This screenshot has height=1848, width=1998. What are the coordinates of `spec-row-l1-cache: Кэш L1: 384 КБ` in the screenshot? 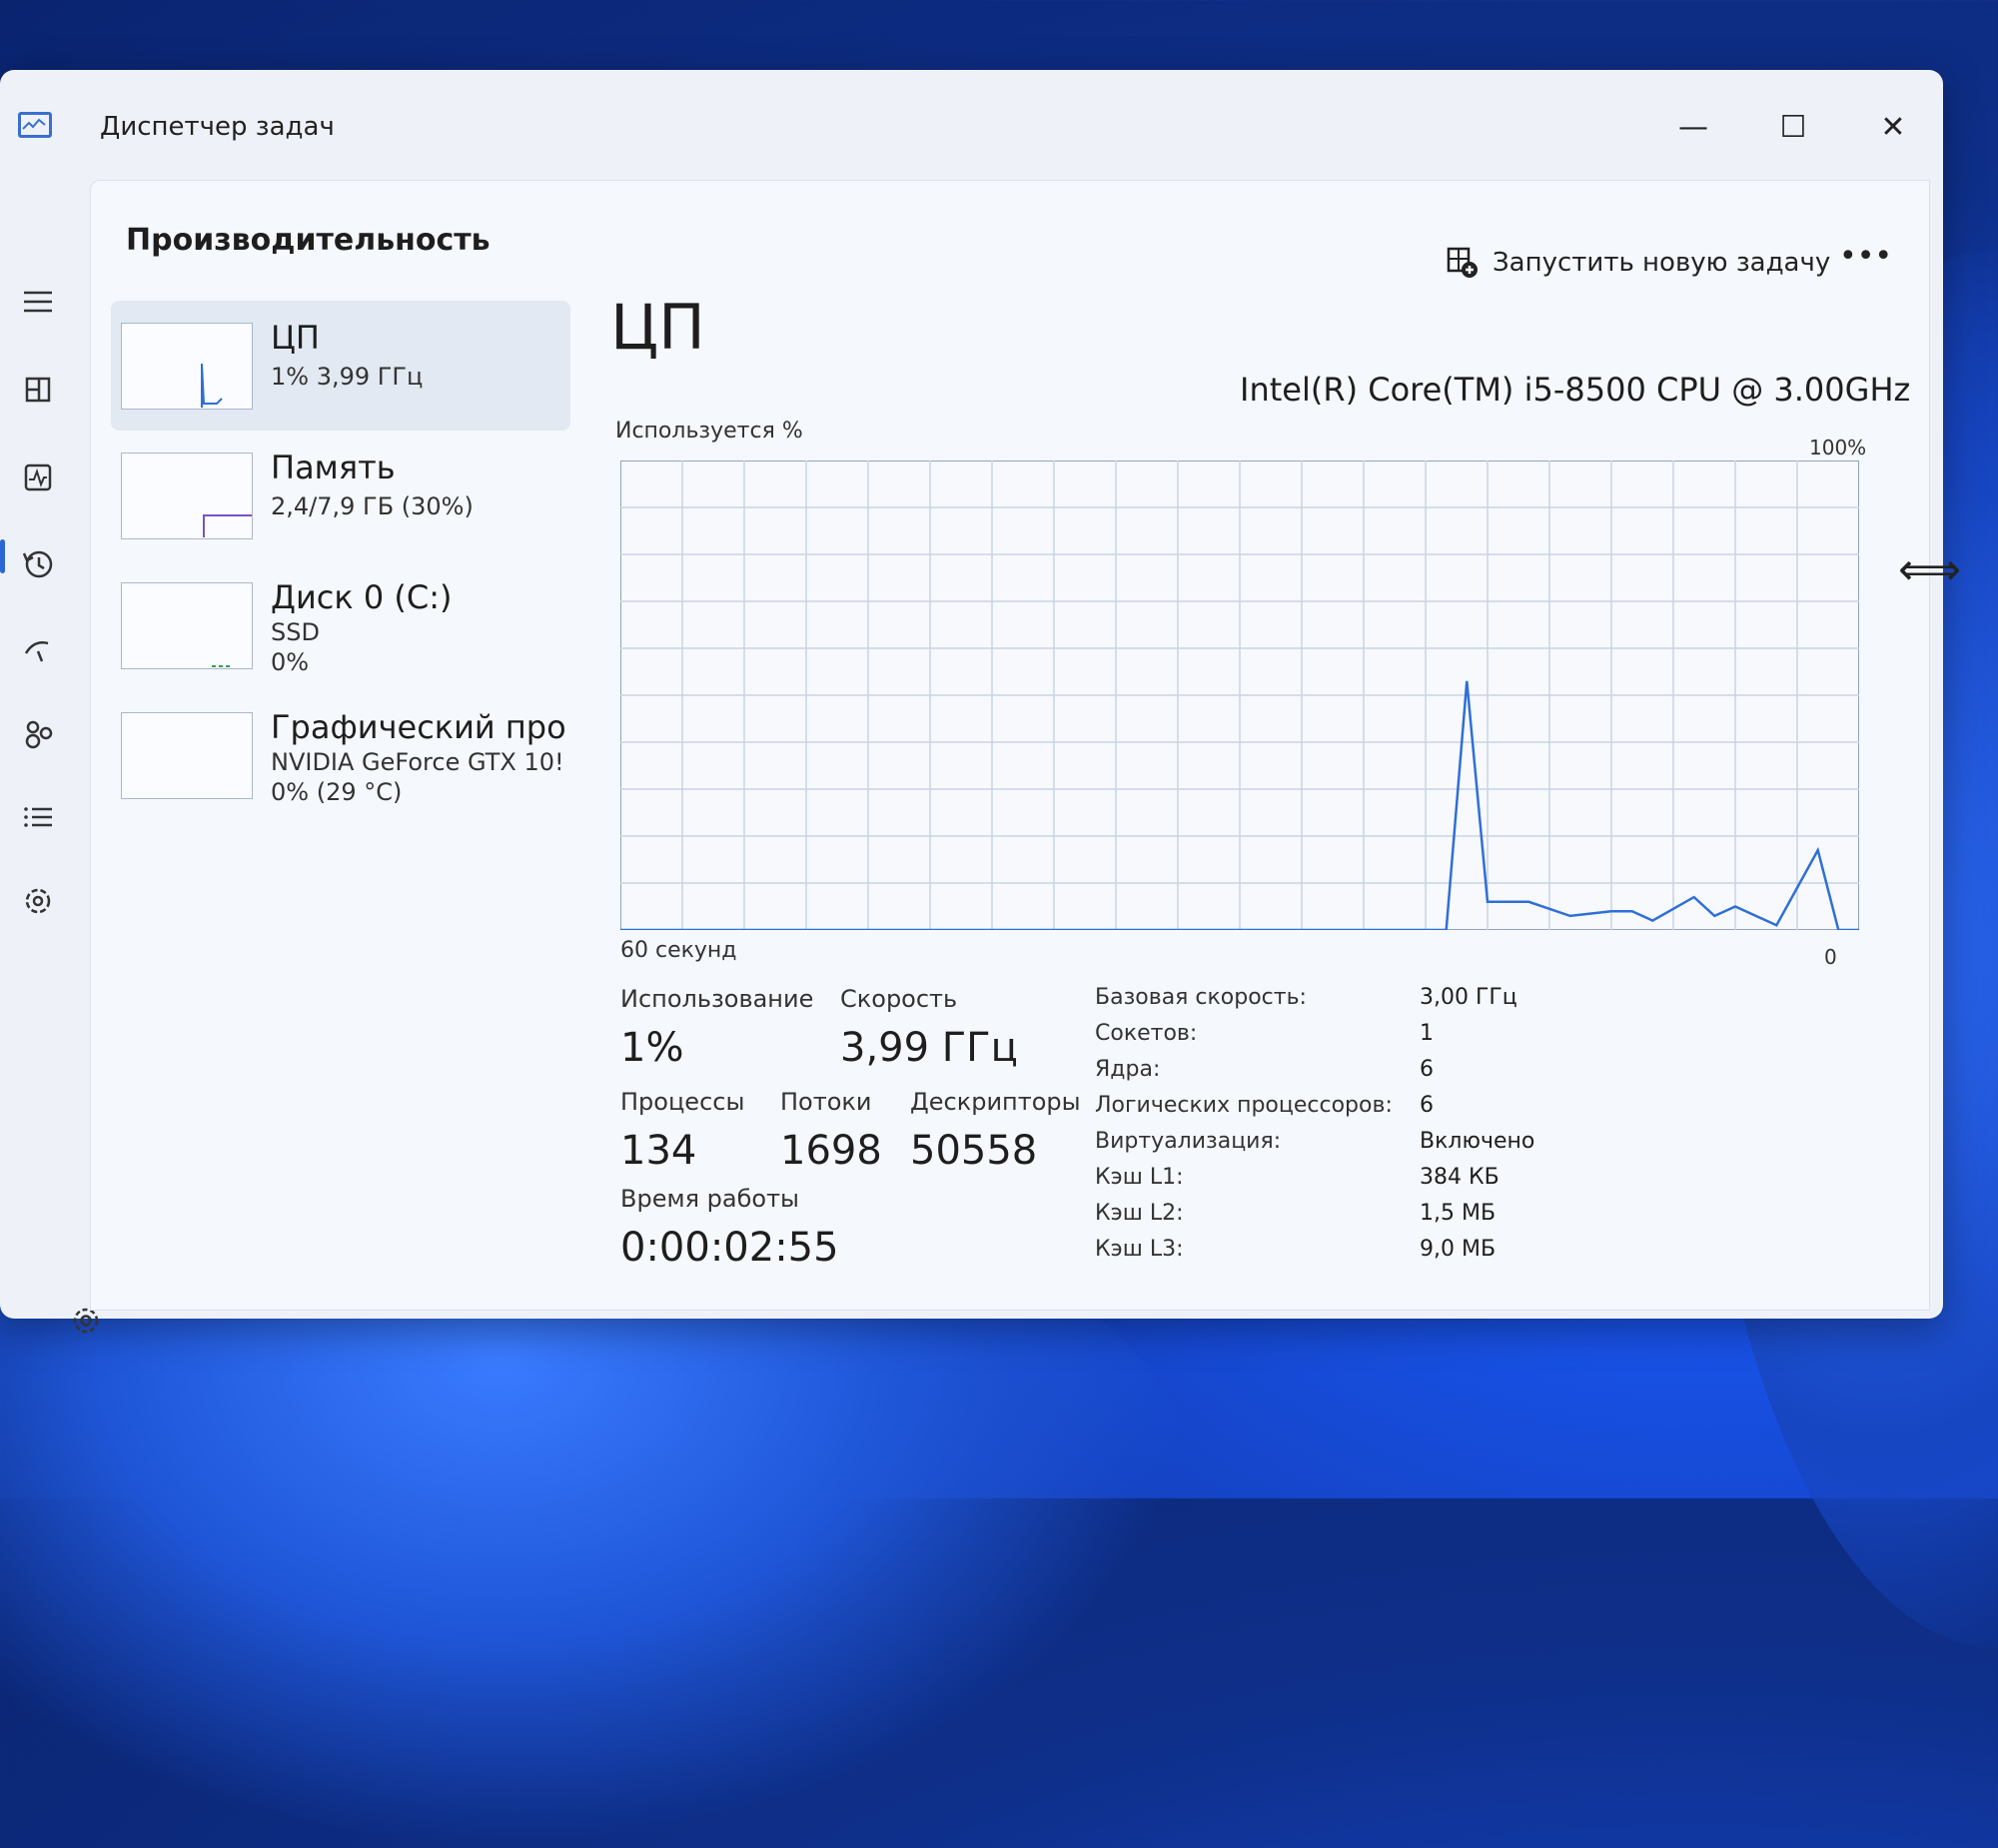 It's located at (1395, 1183).